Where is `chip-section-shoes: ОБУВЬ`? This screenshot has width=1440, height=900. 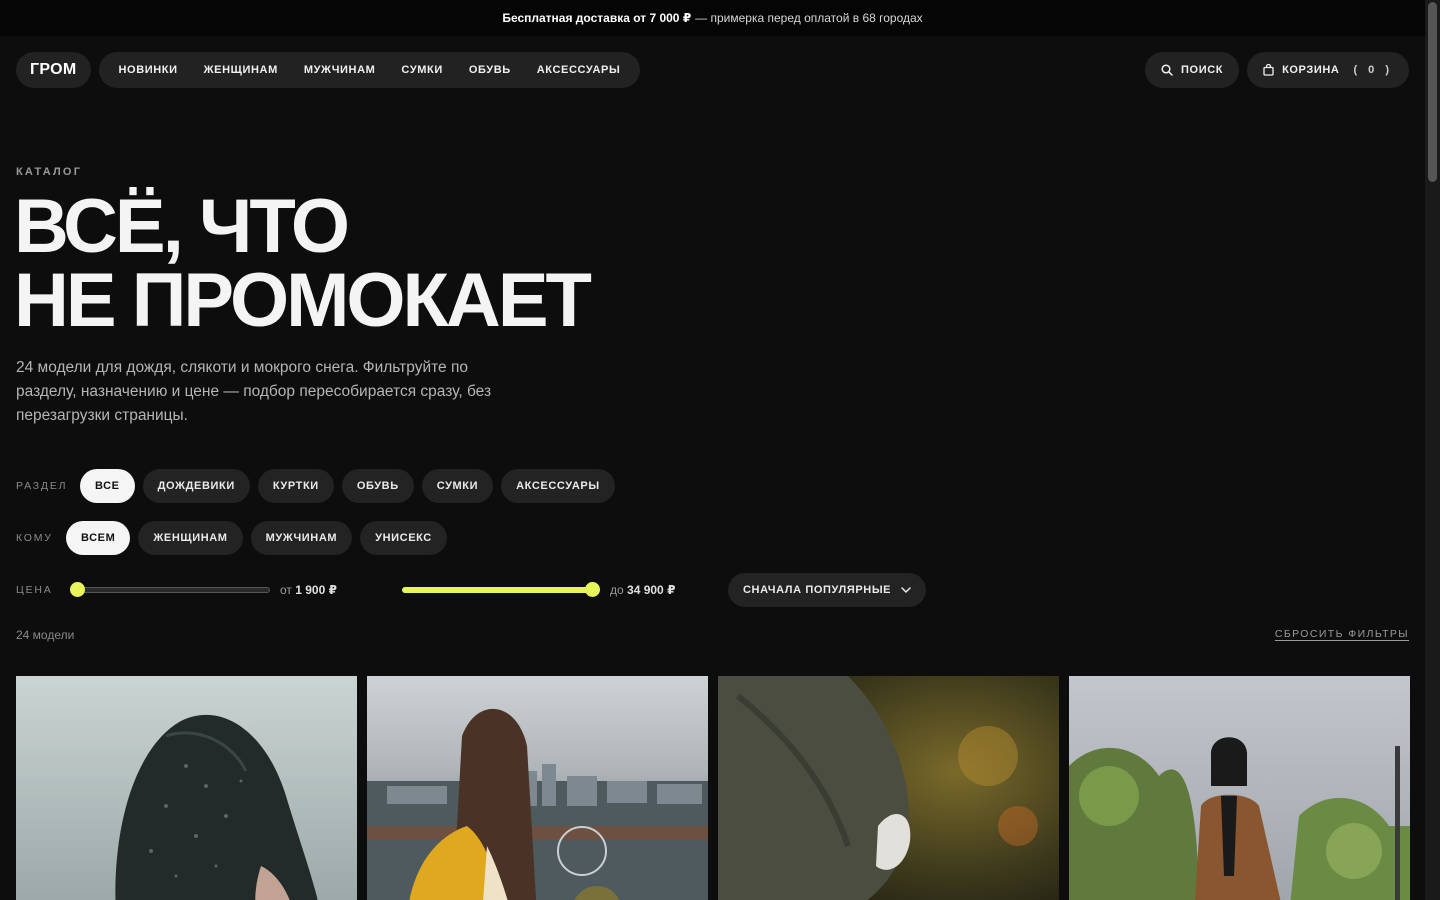 chip-section-shoes: ОБУВЬ is located at coordinates (377, 486).